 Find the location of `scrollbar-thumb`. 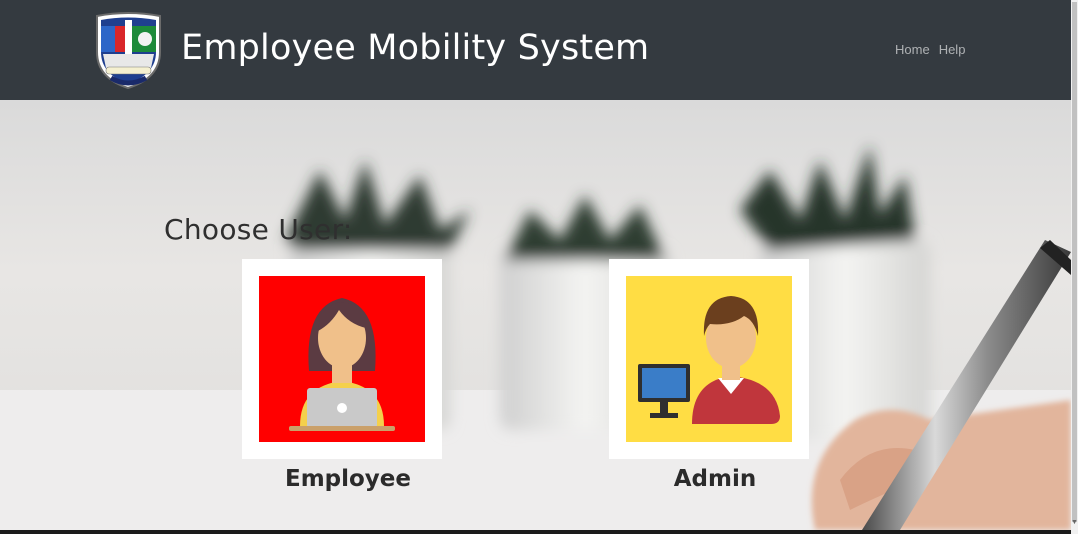

scrollbar-thumb is located at coordinates (1074, 262).